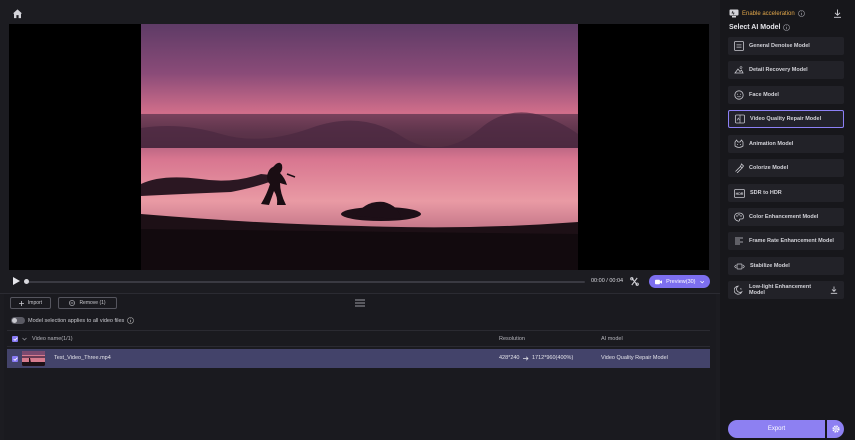  I want to click on denoise-icon, so click(739, 46).